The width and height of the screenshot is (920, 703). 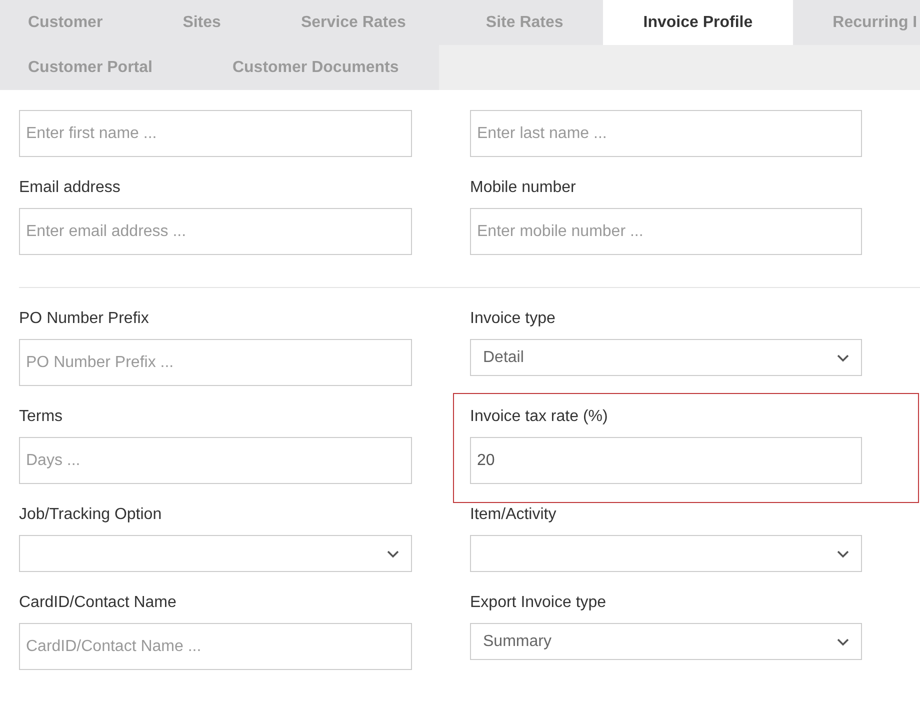 I want to click on field-label: Job/Tracking Option, so click(x=91, y=515).